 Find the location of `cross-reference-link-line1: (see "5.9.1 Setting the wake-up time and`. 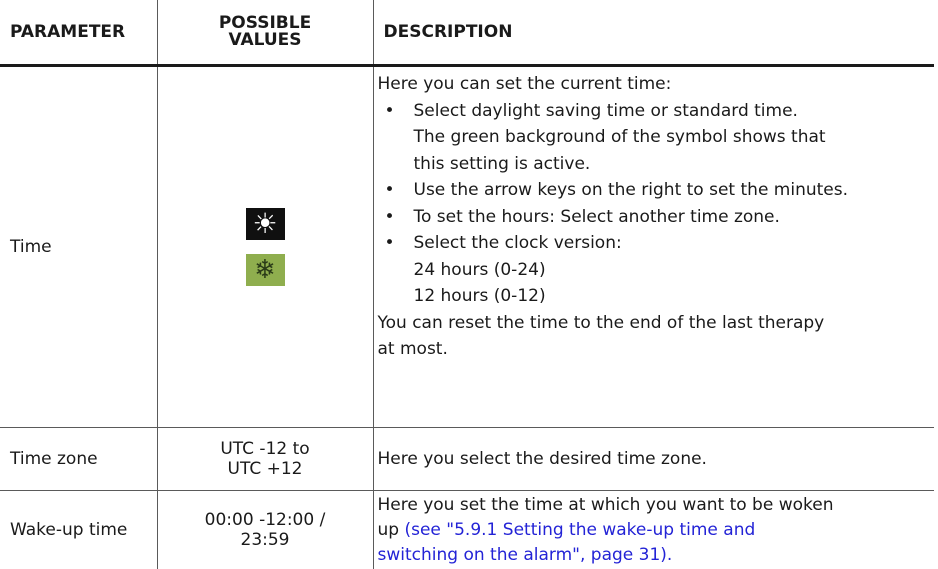

cross-reference-link-line1: (see "5.9.1 Setting the wake-up time and is located at coordinates (579, 530).